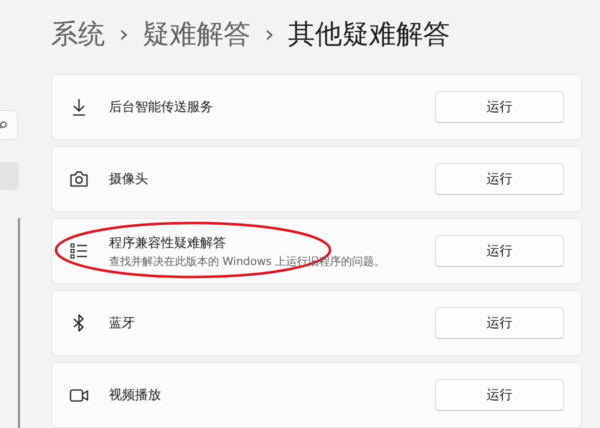 This screenshot has height=428, width=600. Describe the element at coordinates (135, 395) in the screenshot. I see `troubleshooter-title: 视频播放` at that location.